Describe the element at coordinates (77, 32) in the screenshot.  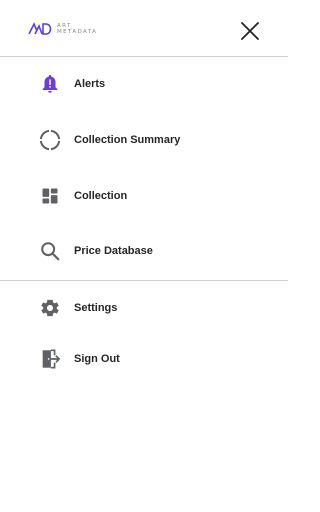
I see `logo-text-line2: METADATA` at that location.